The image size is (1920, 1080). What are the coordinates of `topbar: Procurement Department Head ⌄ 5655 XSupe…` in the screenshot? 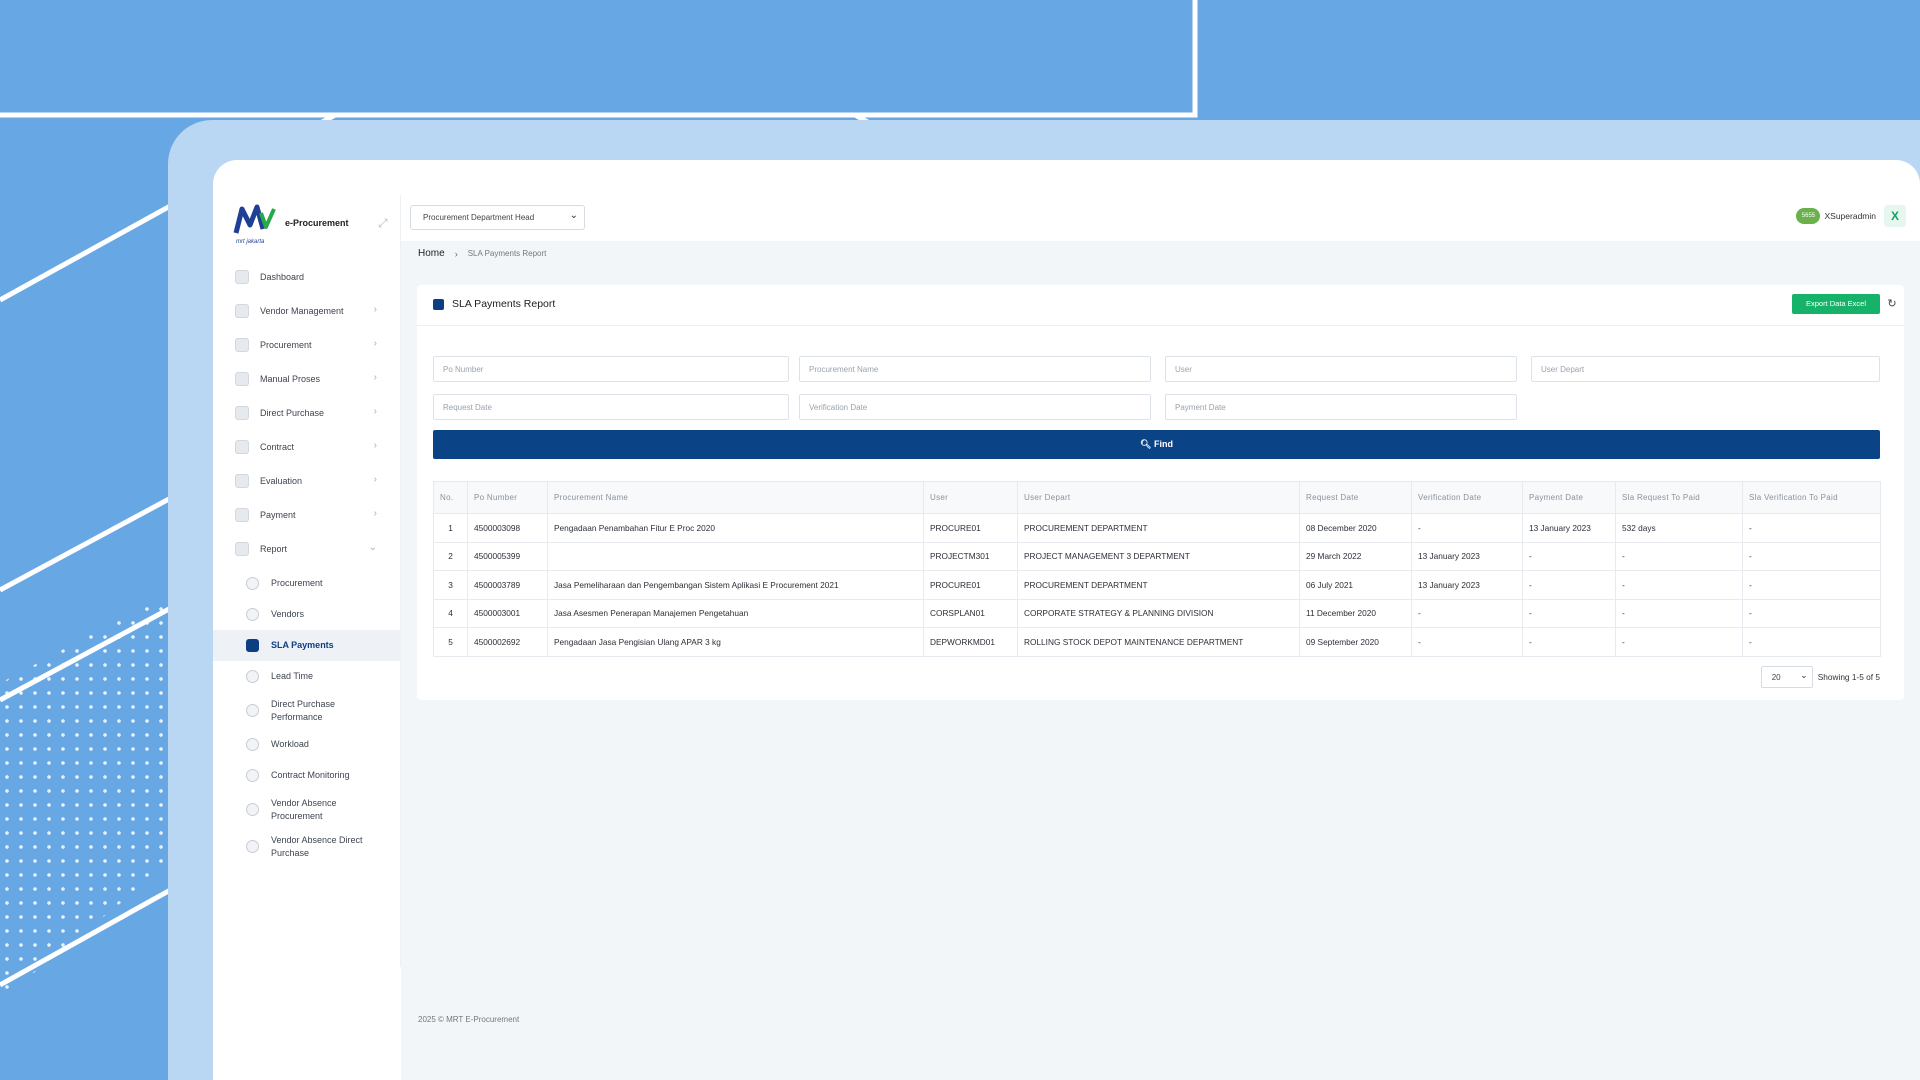 It's located at (1160, 218).